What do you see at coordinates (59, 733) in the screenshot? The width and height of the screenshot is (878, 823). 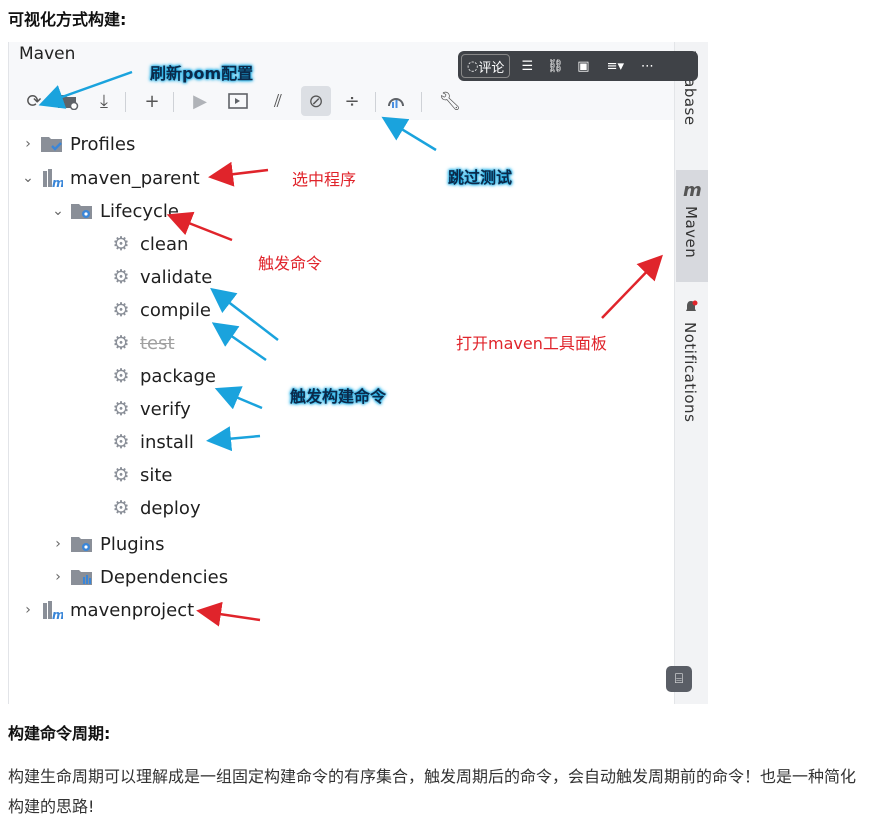 I see `section-title: 构建命令周期:` at bounding box center [59, 733].